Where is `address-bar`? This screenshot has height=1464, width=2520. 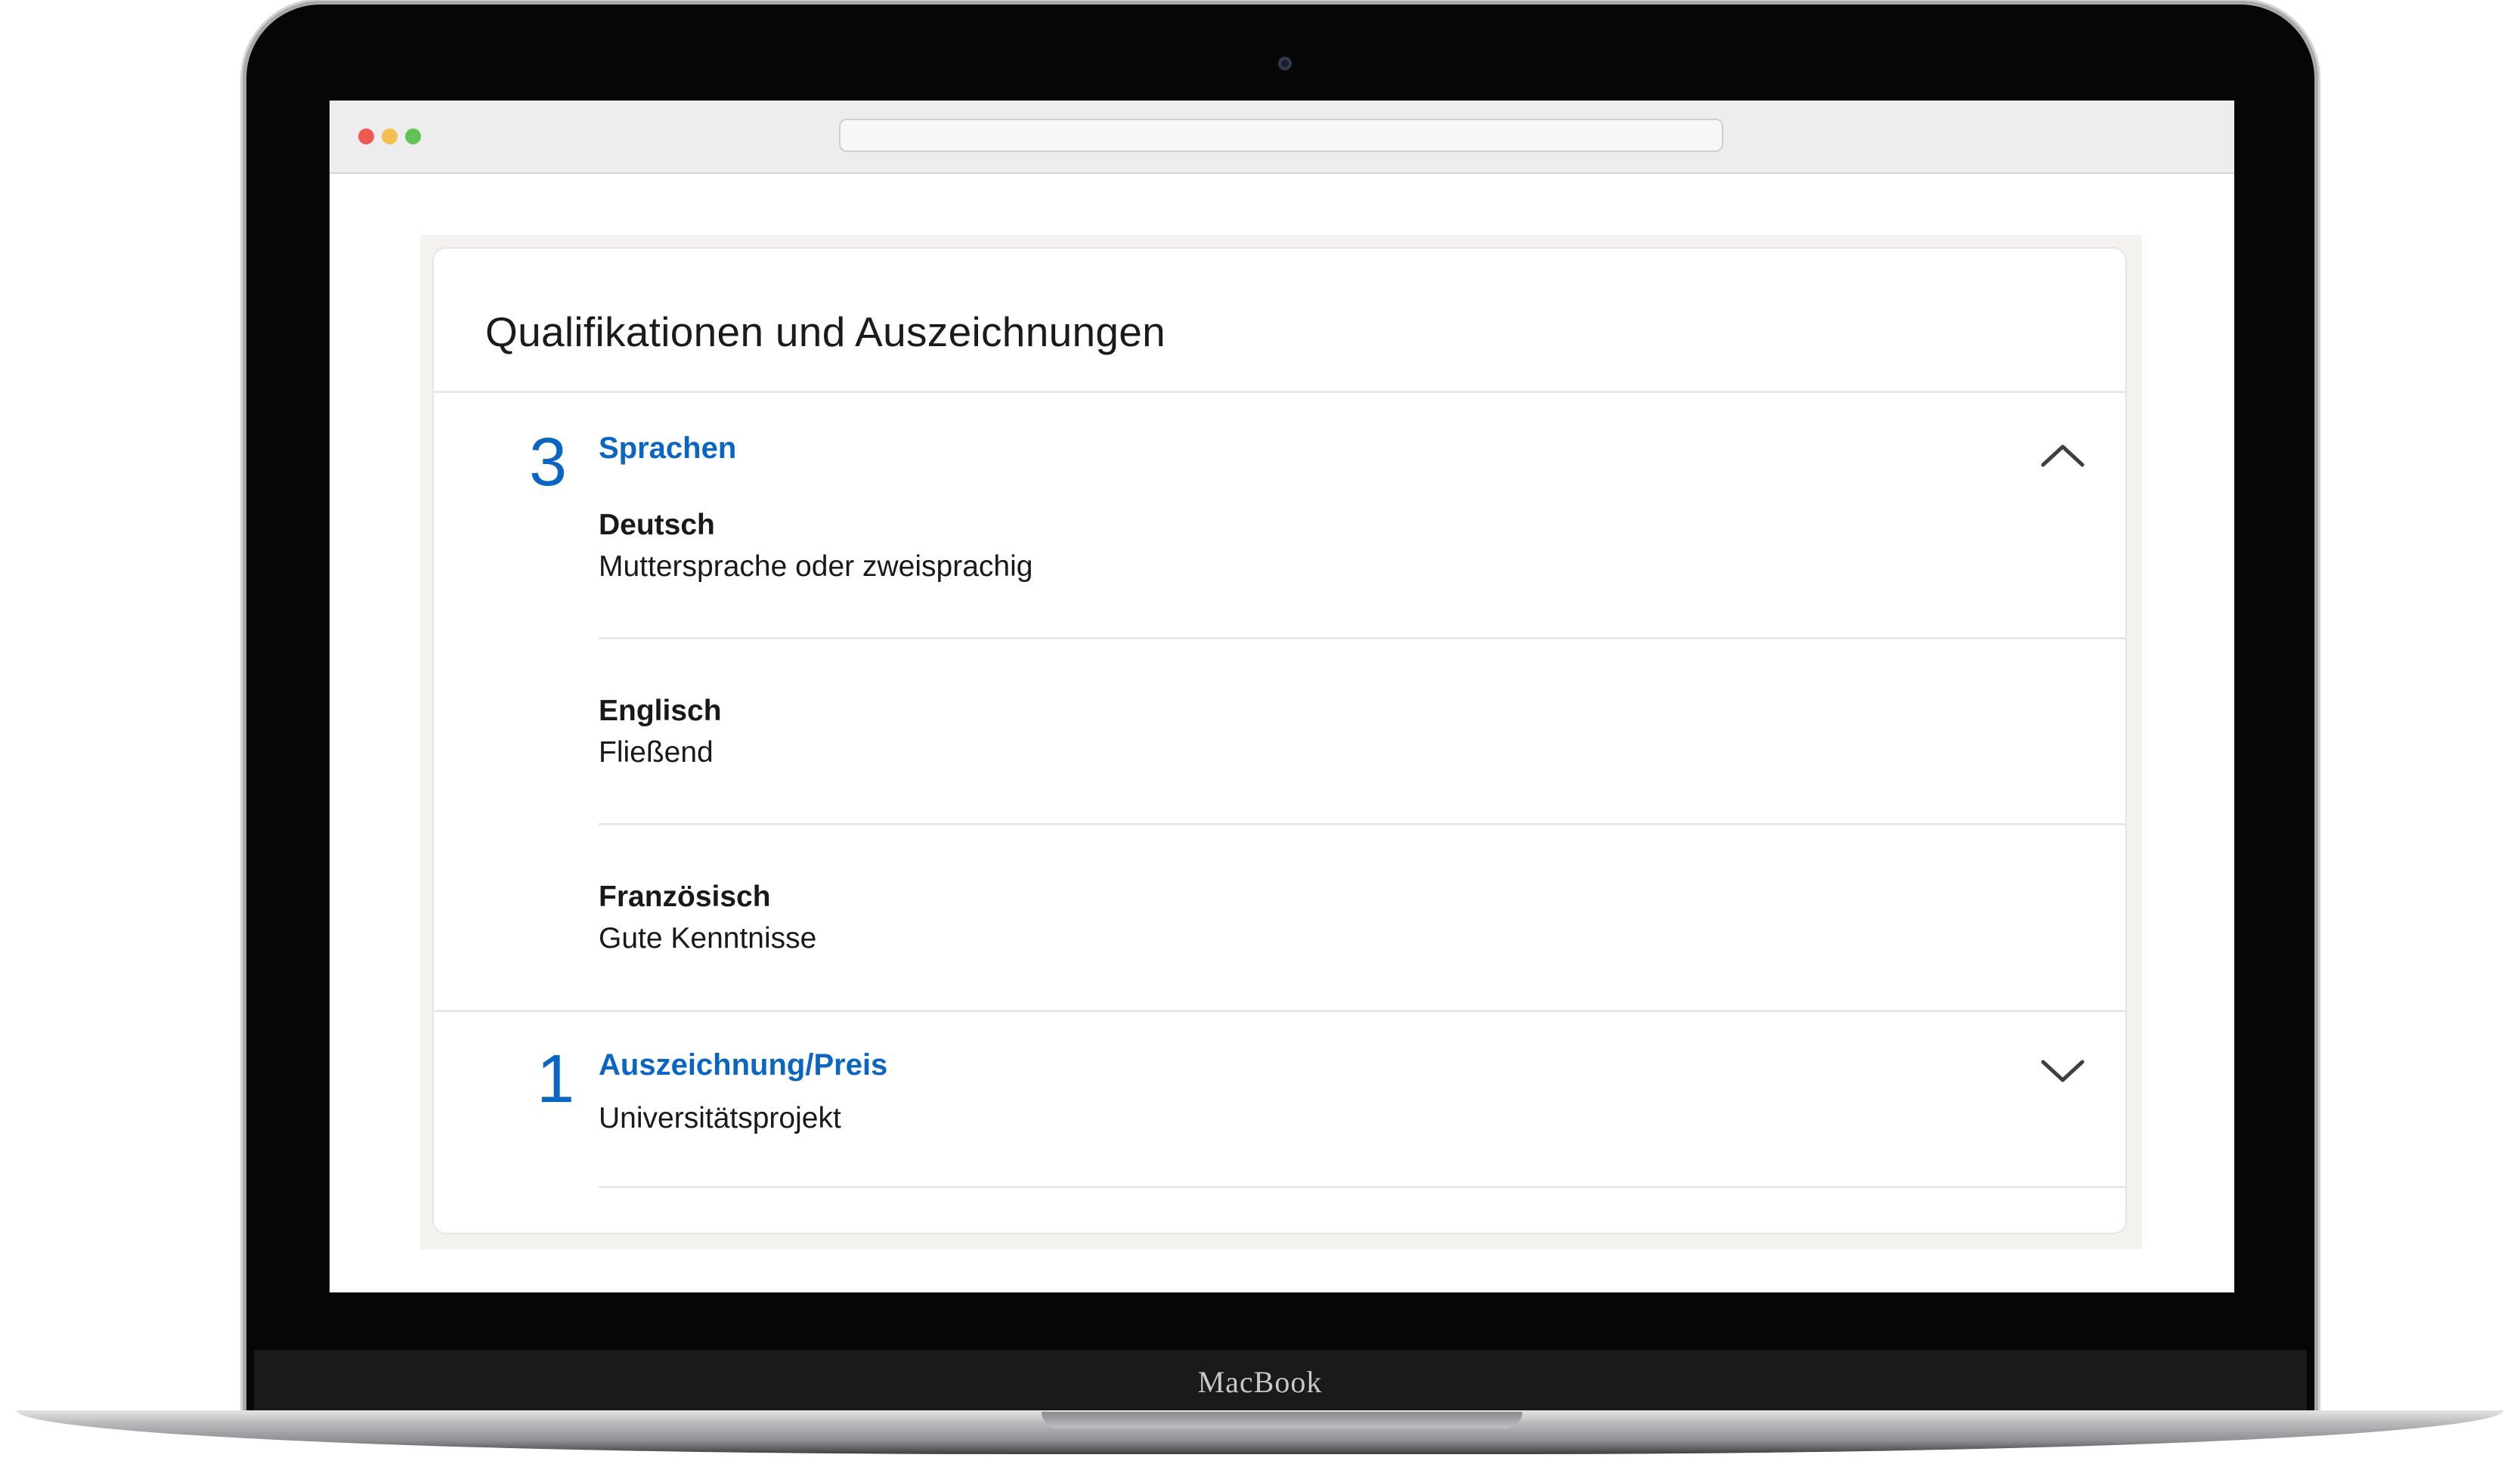
address-bar is located at coordinates (1281, 135).